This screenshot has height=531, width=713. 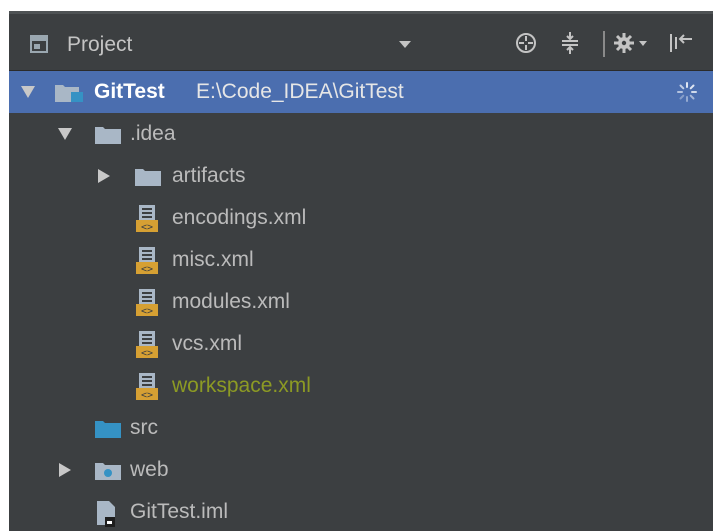 What do you see at coordinates (687, 92) in the screenshot?
I see `loading-spinner-icon` at bounding box center [687, 92].